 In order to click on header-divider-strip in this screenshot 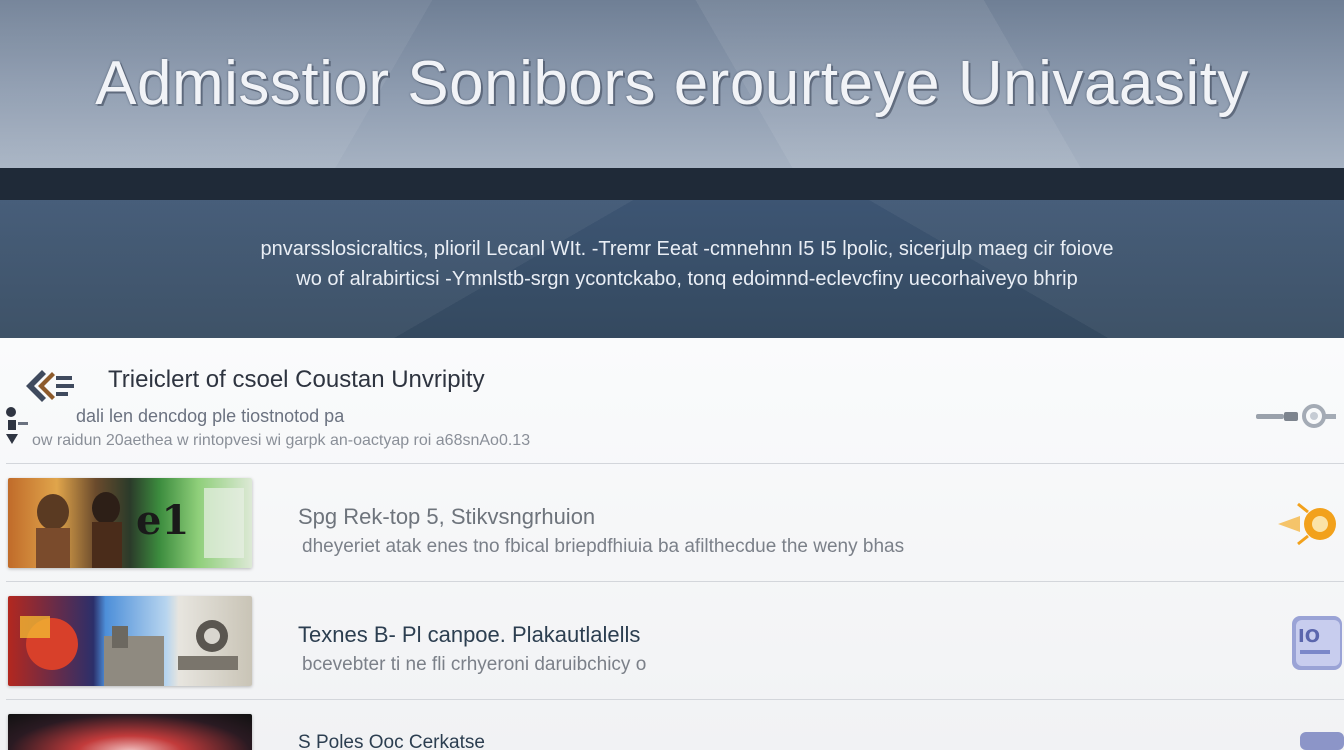, I will do `click(672, 184)`.